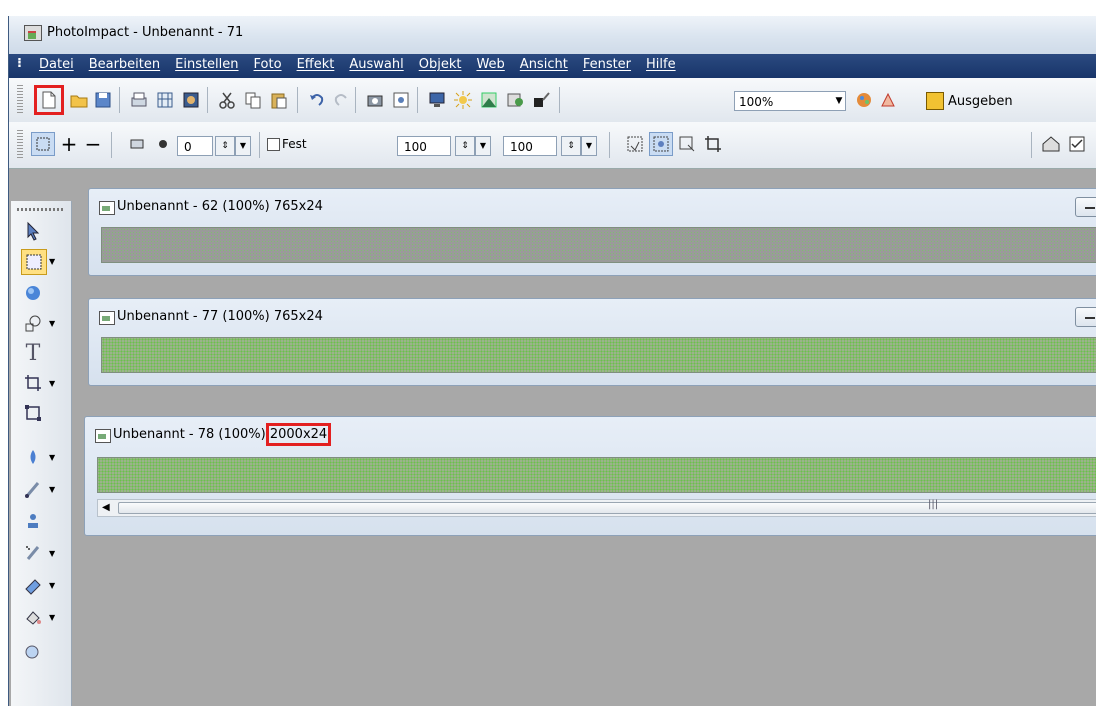 The height and width of the screenshot is (706, 1096). Describe the element at coordinates (440, 64) in the screenshot. I see `menu-objekt: Objekt` at that location.